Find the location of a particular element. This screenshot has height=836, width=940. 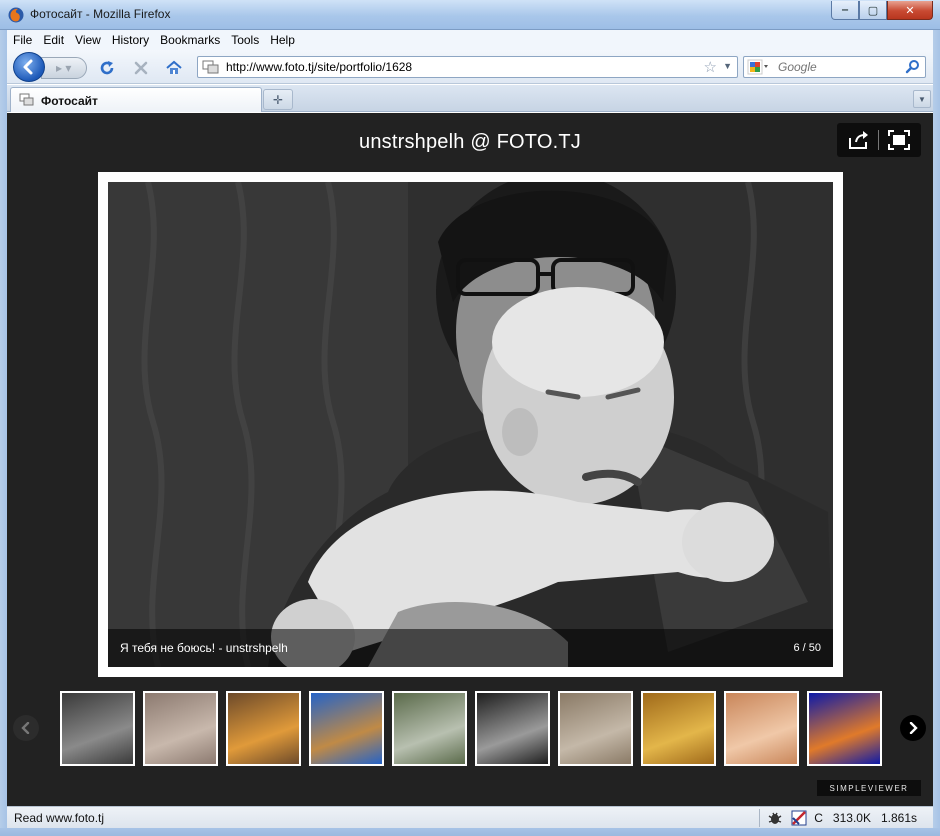

chevron-right-icon is located at coordinates (913, 728).